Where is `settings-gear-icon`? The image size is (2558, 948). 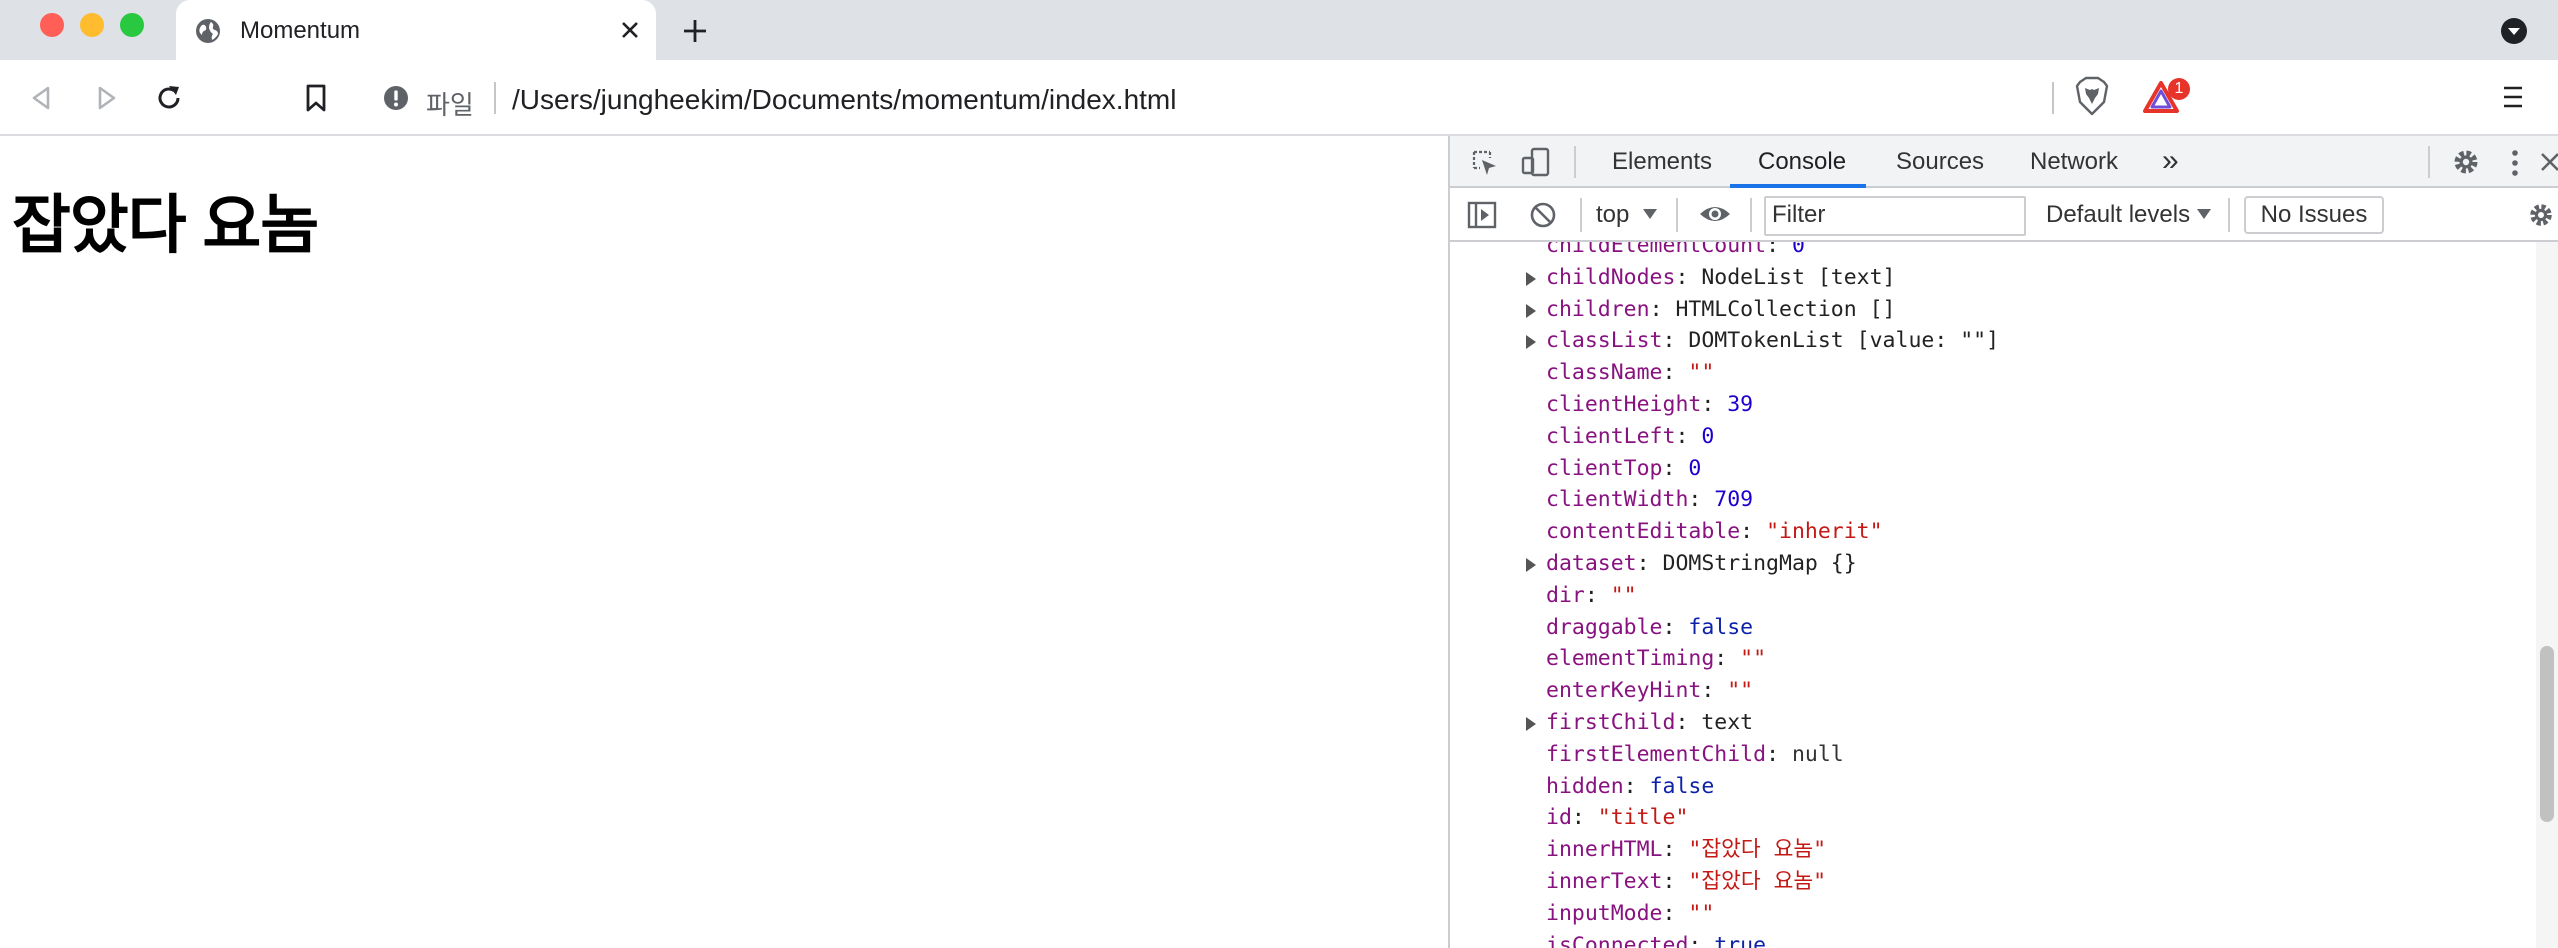 settings-gear-icon is located at coordinates (2466, 162).